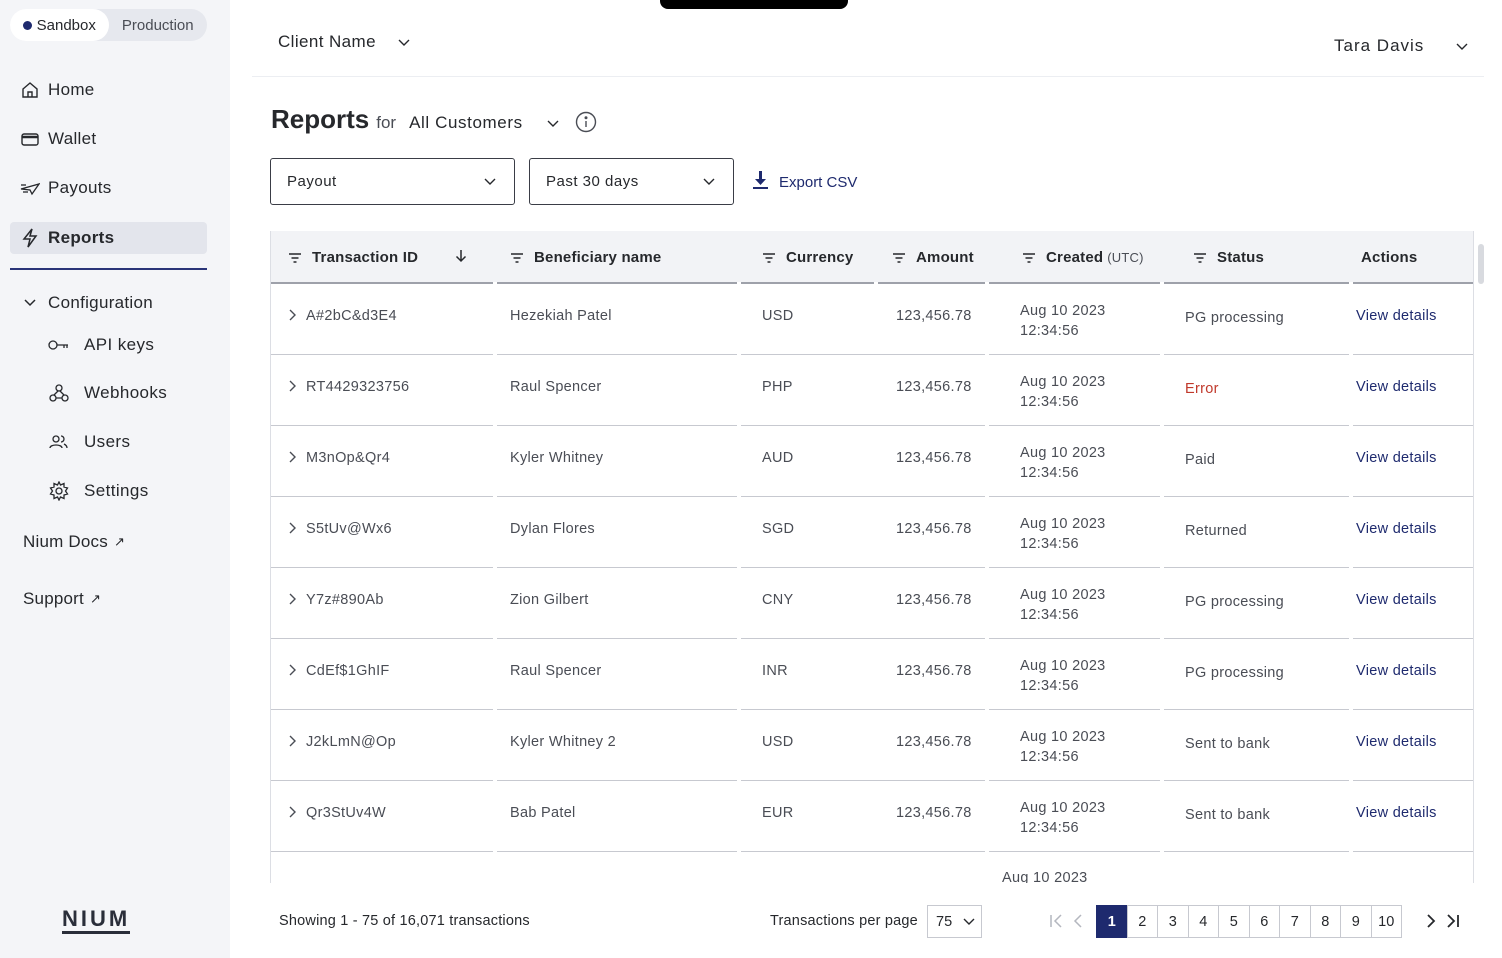  What do you see at coordinates (116, 490) in the screenshot?
I see `sidebar-item-label: Settings` at bounding box center [116, 490].